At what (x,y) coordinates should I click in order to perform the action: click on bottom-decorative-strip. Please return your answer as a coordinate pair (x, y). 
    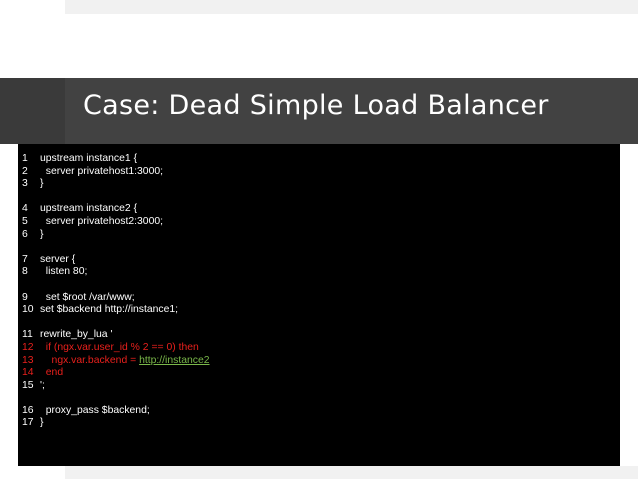
    Looking at the image, I should click on (351, 472).